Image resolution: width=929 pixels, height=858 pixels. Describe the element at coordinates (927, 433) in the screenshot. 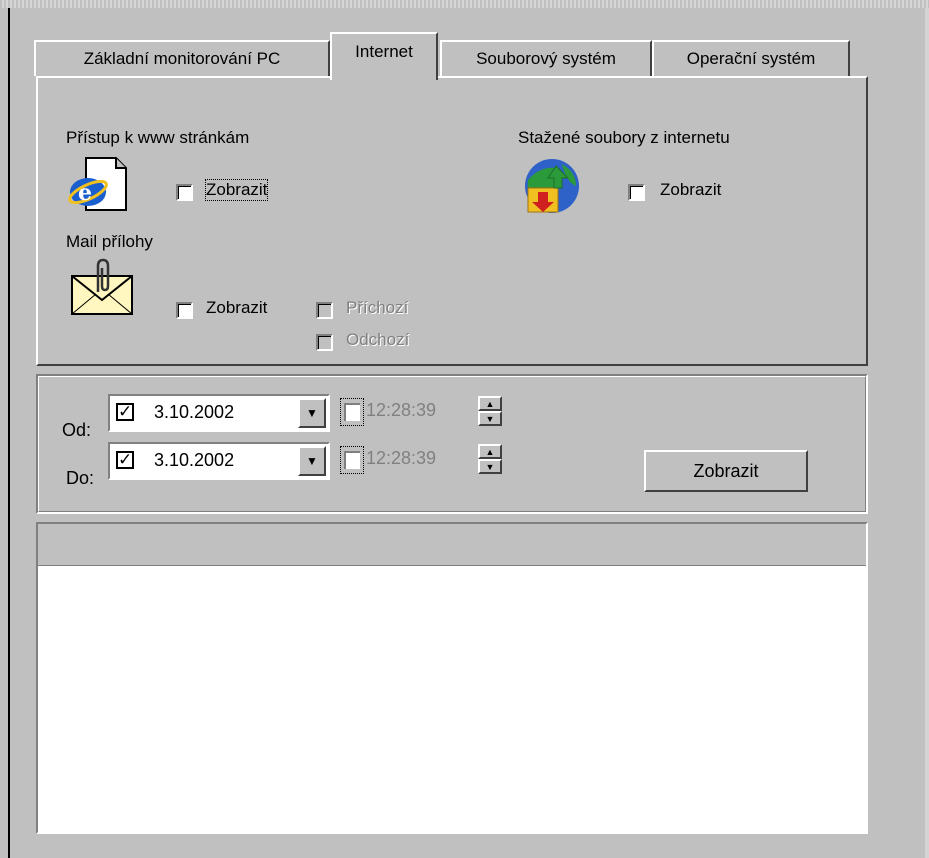

I see `right-border` at that location.